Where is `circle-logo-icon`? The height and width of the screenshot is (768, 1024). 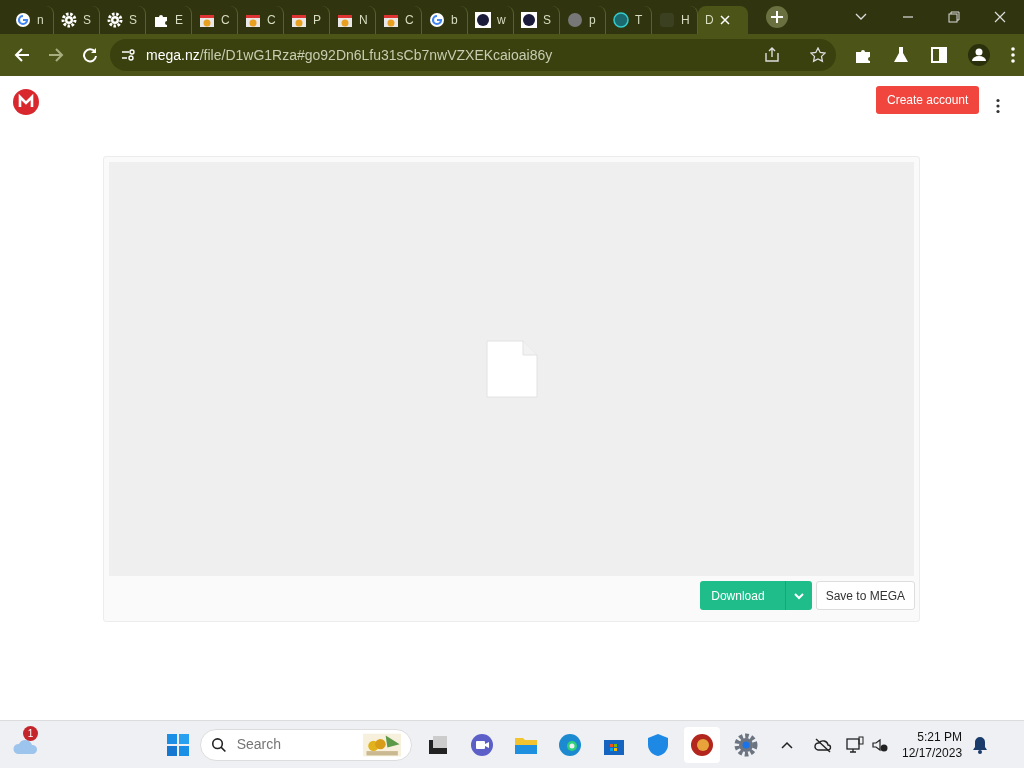 circle-logo-icon is located at coordinates (702, 744).